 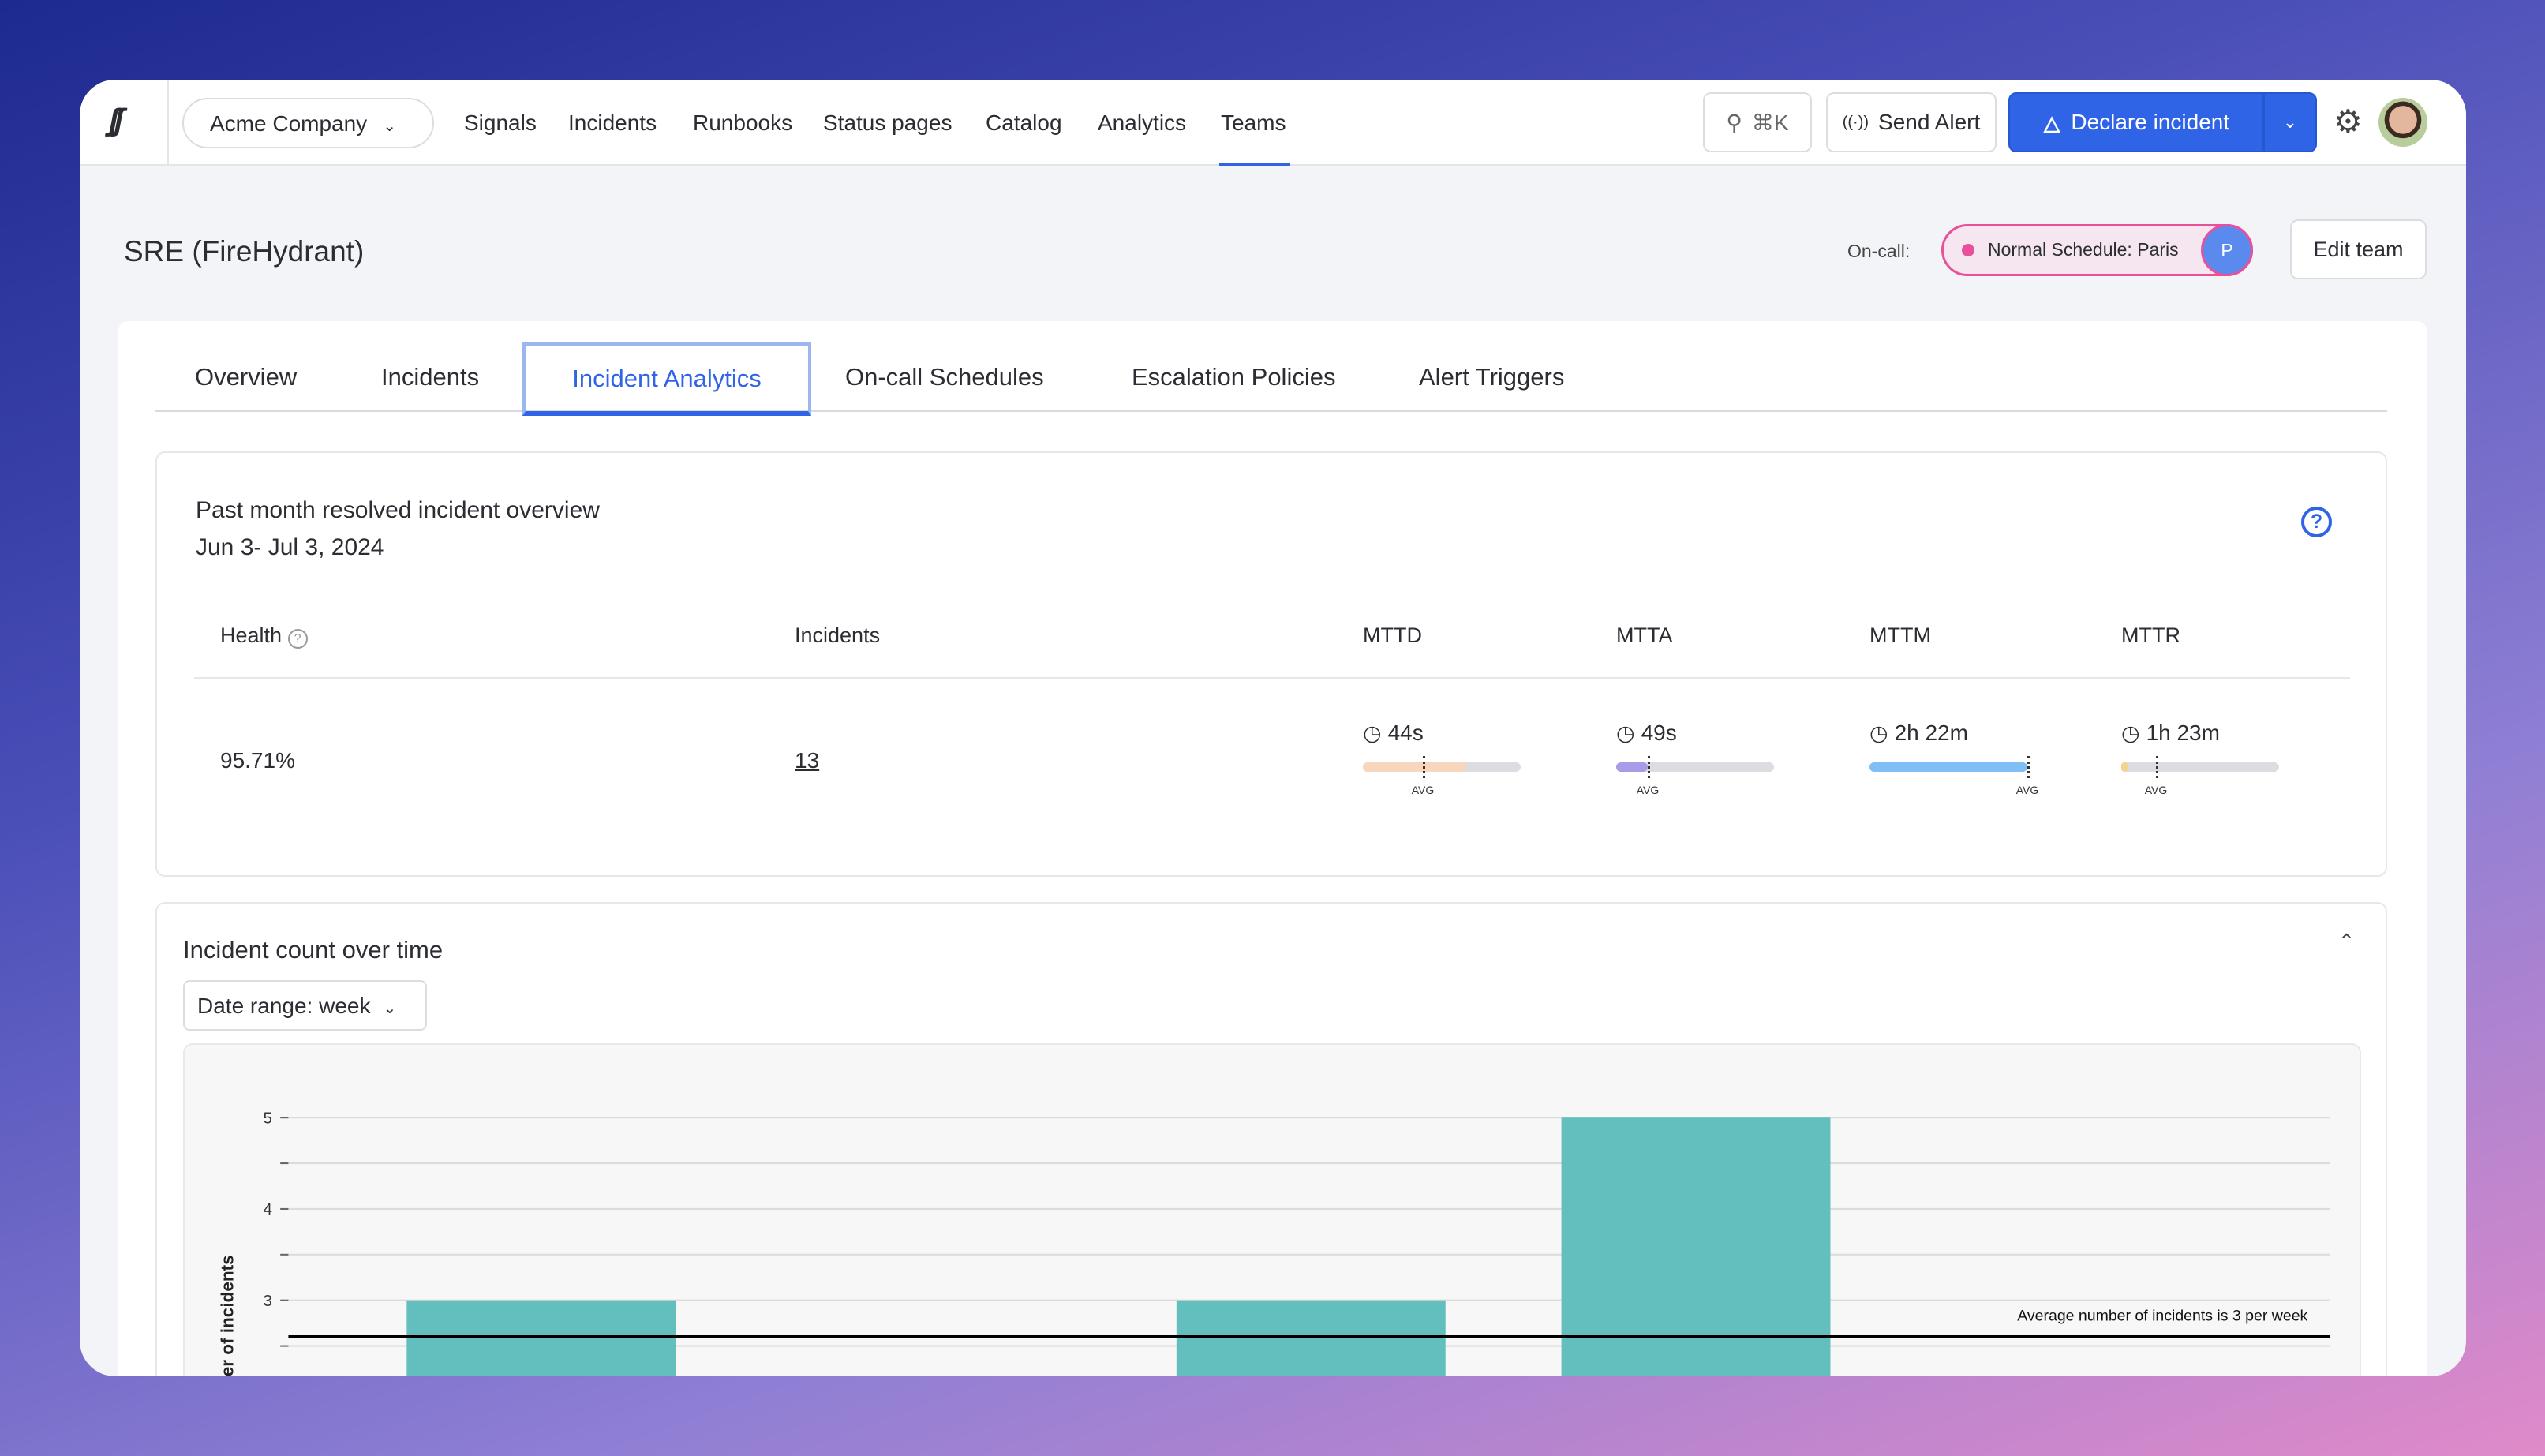 I want to click on broadcast-icon: ((·)), so click(x=1856, y=122).